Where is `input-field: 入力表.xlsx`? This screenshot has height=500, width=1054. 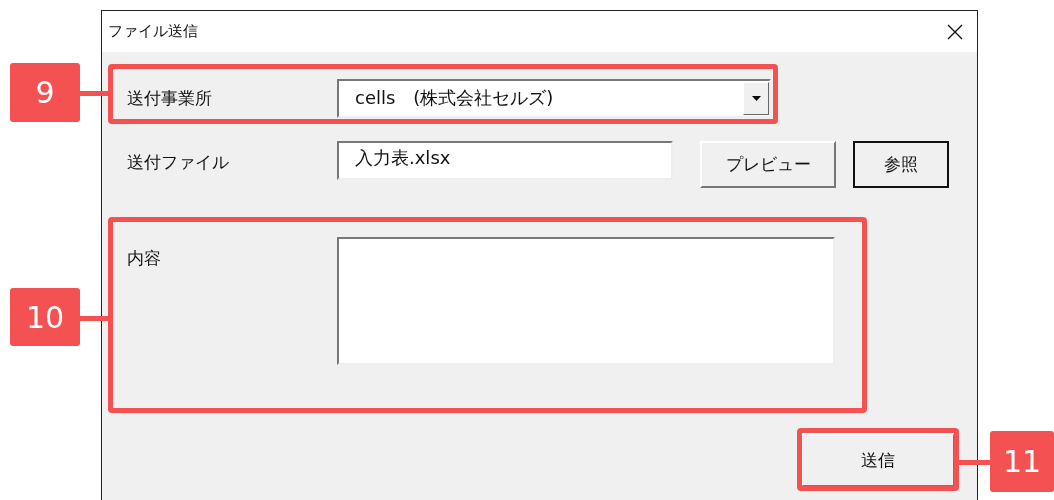 input-field: 入力表.xlsx is located at coordinates (505, 160).